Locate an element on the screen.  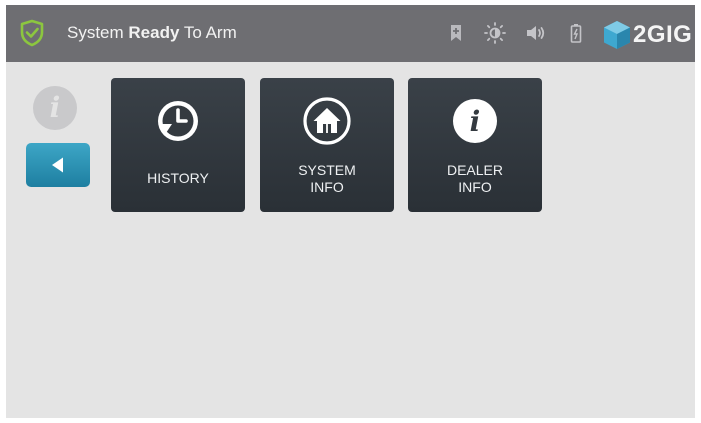
brand-name: 2GIG is located at coordinates (663, 34).